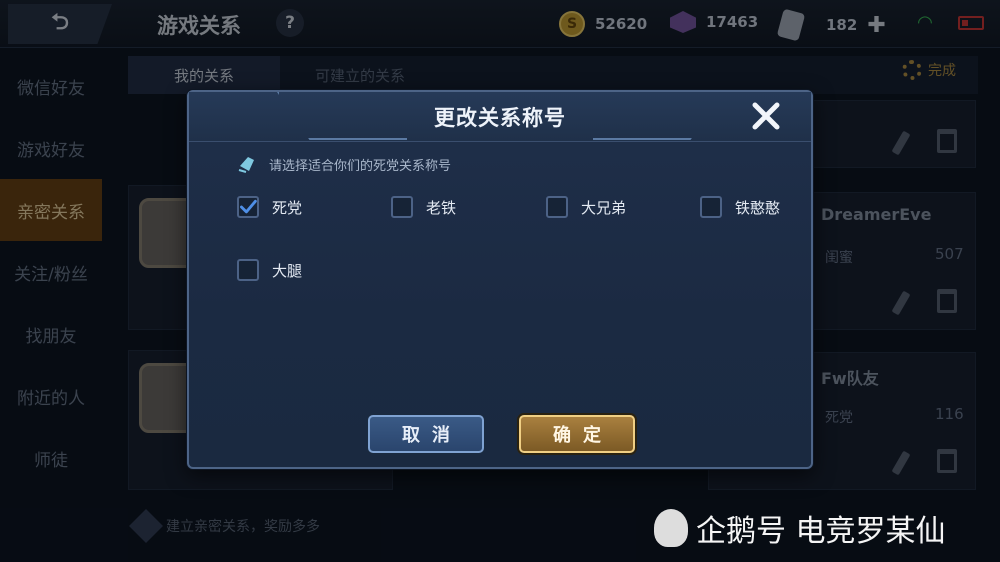  I want to click on close-icon, so click(766, 116).